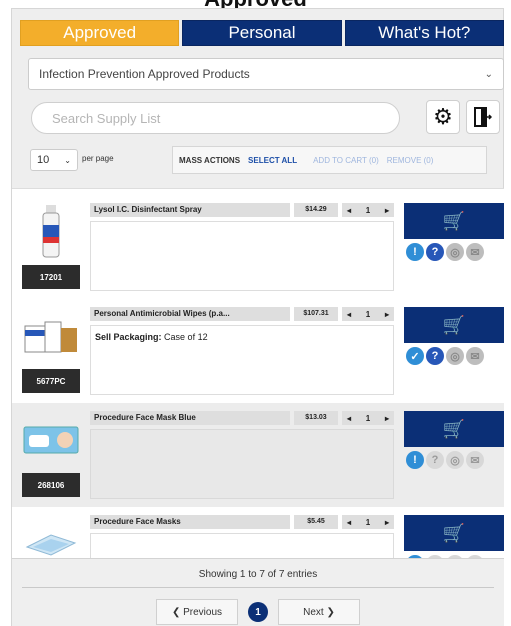  What do you see at coordinates (316, 314) in the screenshot?
I see `product-price: $107.31` at bounding box center [316, 314].